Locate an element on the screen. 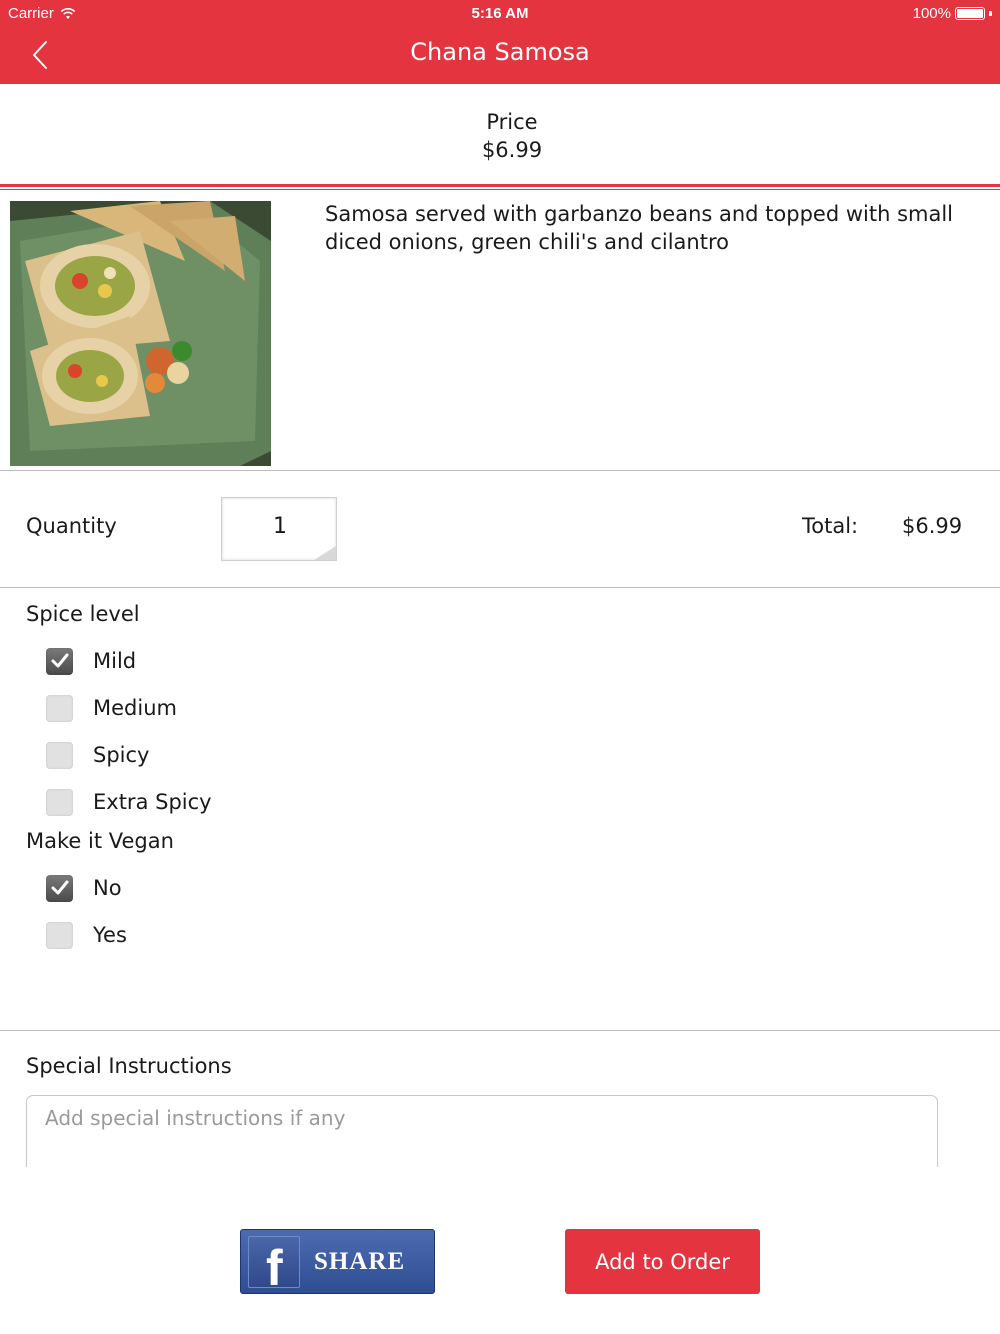 The height and width of the screenshot is (1334, 1000). quantity-value: 1 is located at coordinates (280, 526).